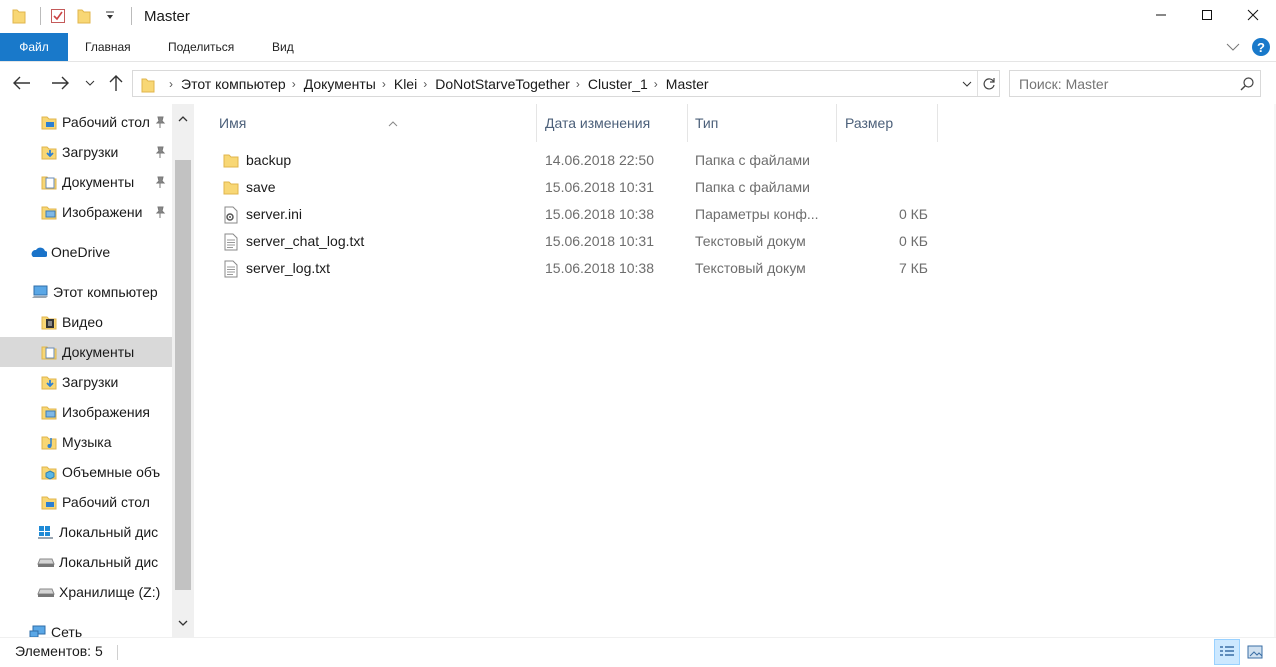 Image resolution: width=1276 pixels, height=667 pixels. I want to click on file-size: 0 КБ, so click(913, 241).